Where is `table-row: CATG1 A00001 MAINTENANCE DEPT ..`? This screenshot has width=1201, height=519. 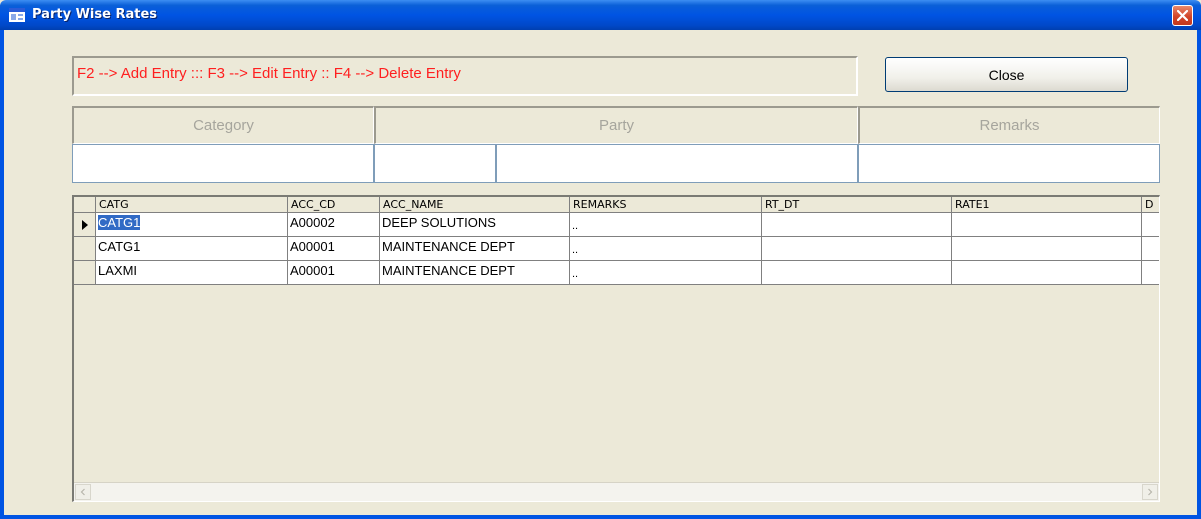
table-row: CATG1 A00001 MAINTENANCE DEPT .. is located at coordinates (616, 249).